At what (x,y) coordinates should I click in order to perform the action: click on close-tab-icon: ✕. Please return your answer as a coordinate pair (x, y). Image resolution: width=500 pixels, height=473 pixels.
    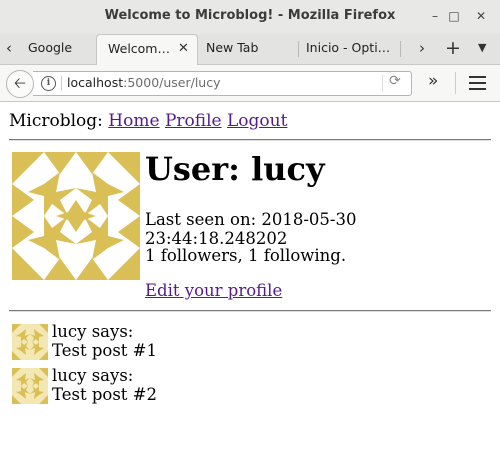
    Looking at the image, I should click on (183, 49).